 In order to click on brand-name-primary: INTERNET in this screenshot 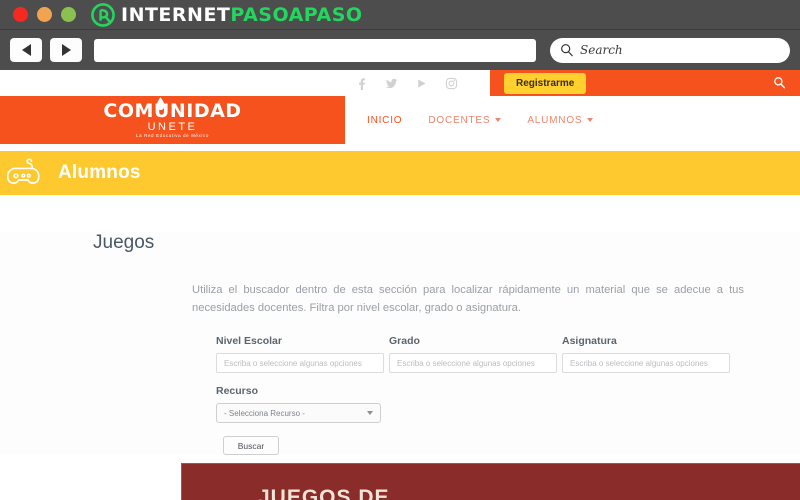, I will do `click(176, 14)`.